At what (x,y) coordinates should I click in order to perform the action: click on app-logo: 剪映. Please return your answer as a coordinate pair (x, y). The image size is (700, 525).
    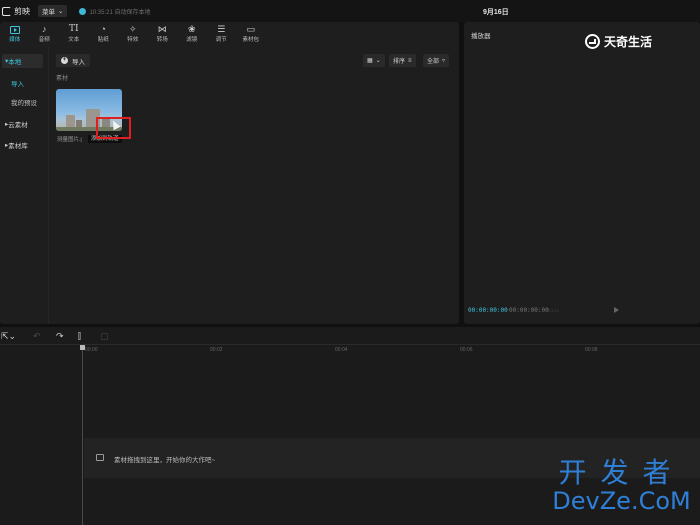
    Looking at the image, I should click on (16, 11).